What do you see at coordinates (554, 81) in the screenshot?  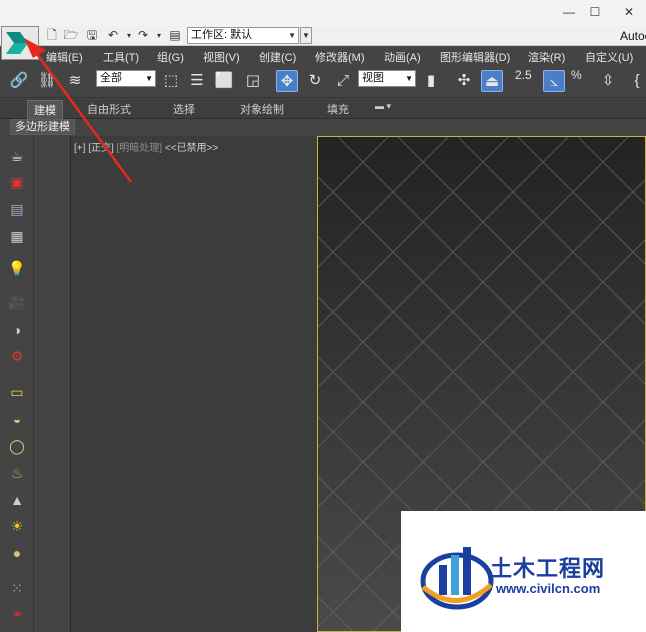 I see `angle-snap-icon: ⦣` at bounding box center [554, 81].